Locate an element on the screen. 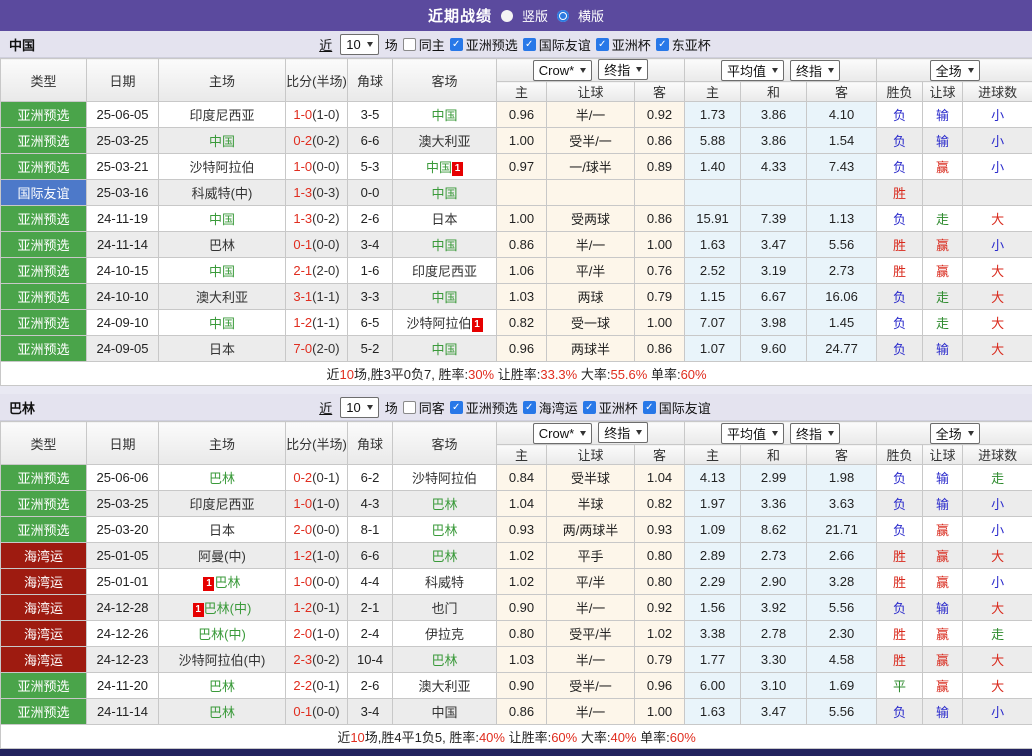  avg-odds-value: 3.19 is located at coordinates (774, 271).